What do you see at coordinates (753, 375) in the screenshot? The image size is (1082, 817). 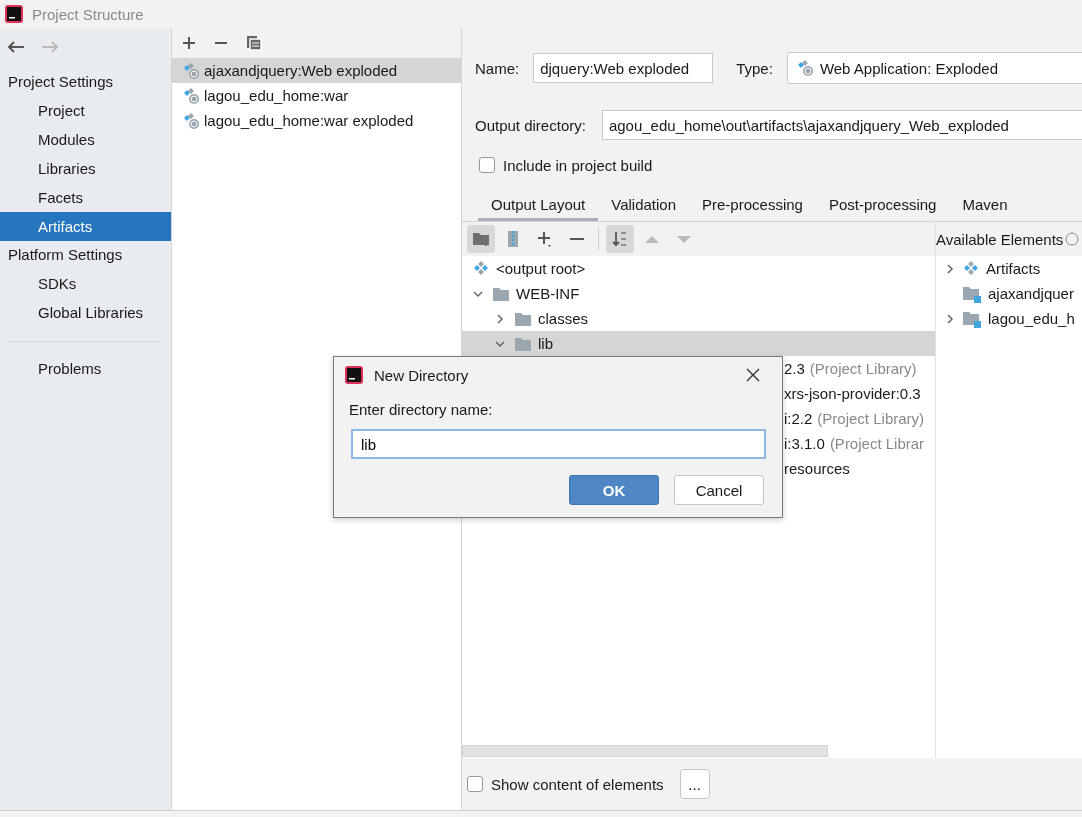 I see `close-icon` at bounding box center [753, 375].